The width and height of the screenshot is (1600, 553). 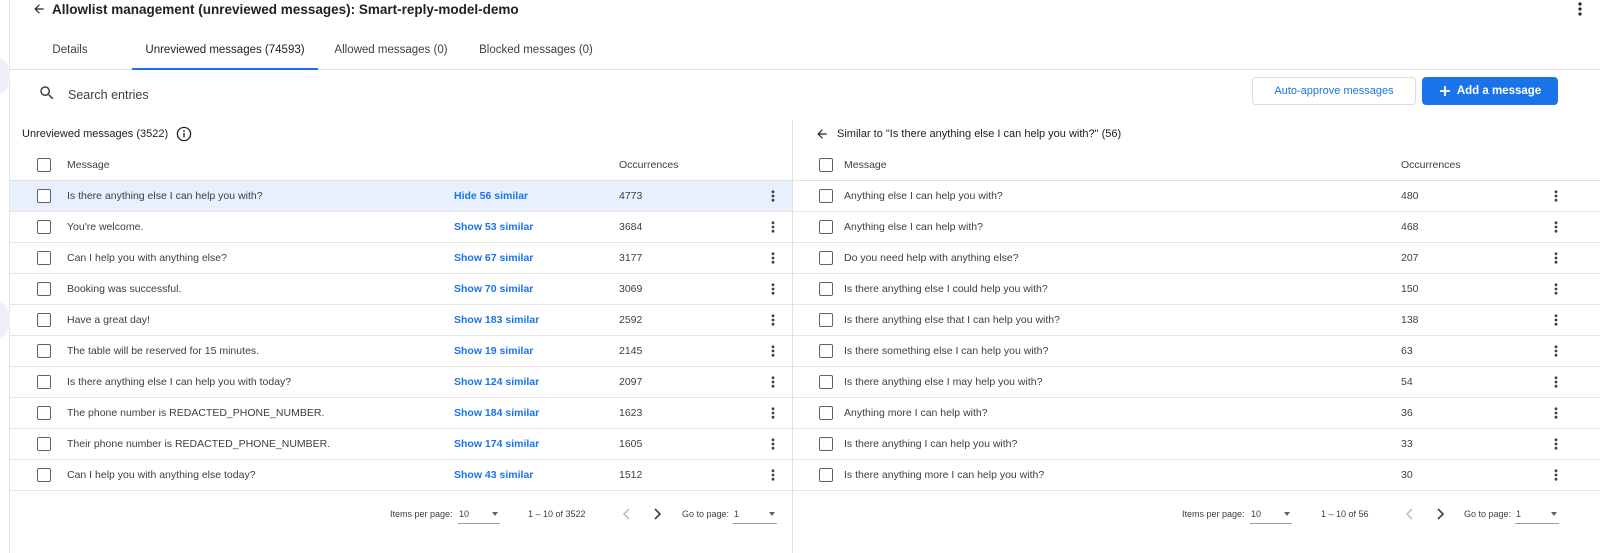 What do you see at coordinates (464, 514) in the screenshot?
I see `items-per-page-value: 10` at bounding box center [464, 514].